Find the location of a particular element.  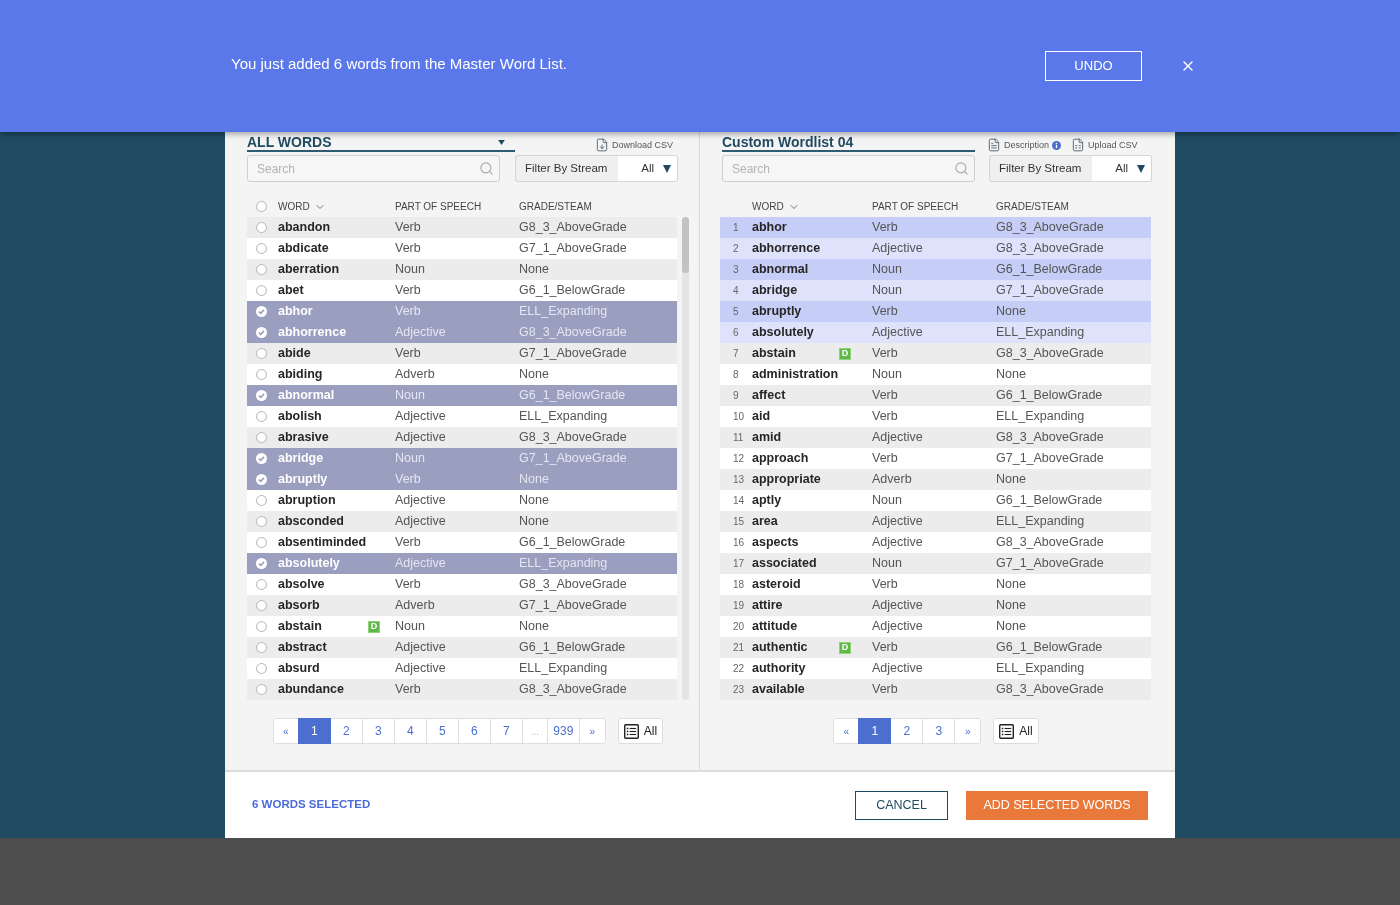

table-row: 11 amid Adjective G8_3_AboveGrade is located at coordinates (935, 437).